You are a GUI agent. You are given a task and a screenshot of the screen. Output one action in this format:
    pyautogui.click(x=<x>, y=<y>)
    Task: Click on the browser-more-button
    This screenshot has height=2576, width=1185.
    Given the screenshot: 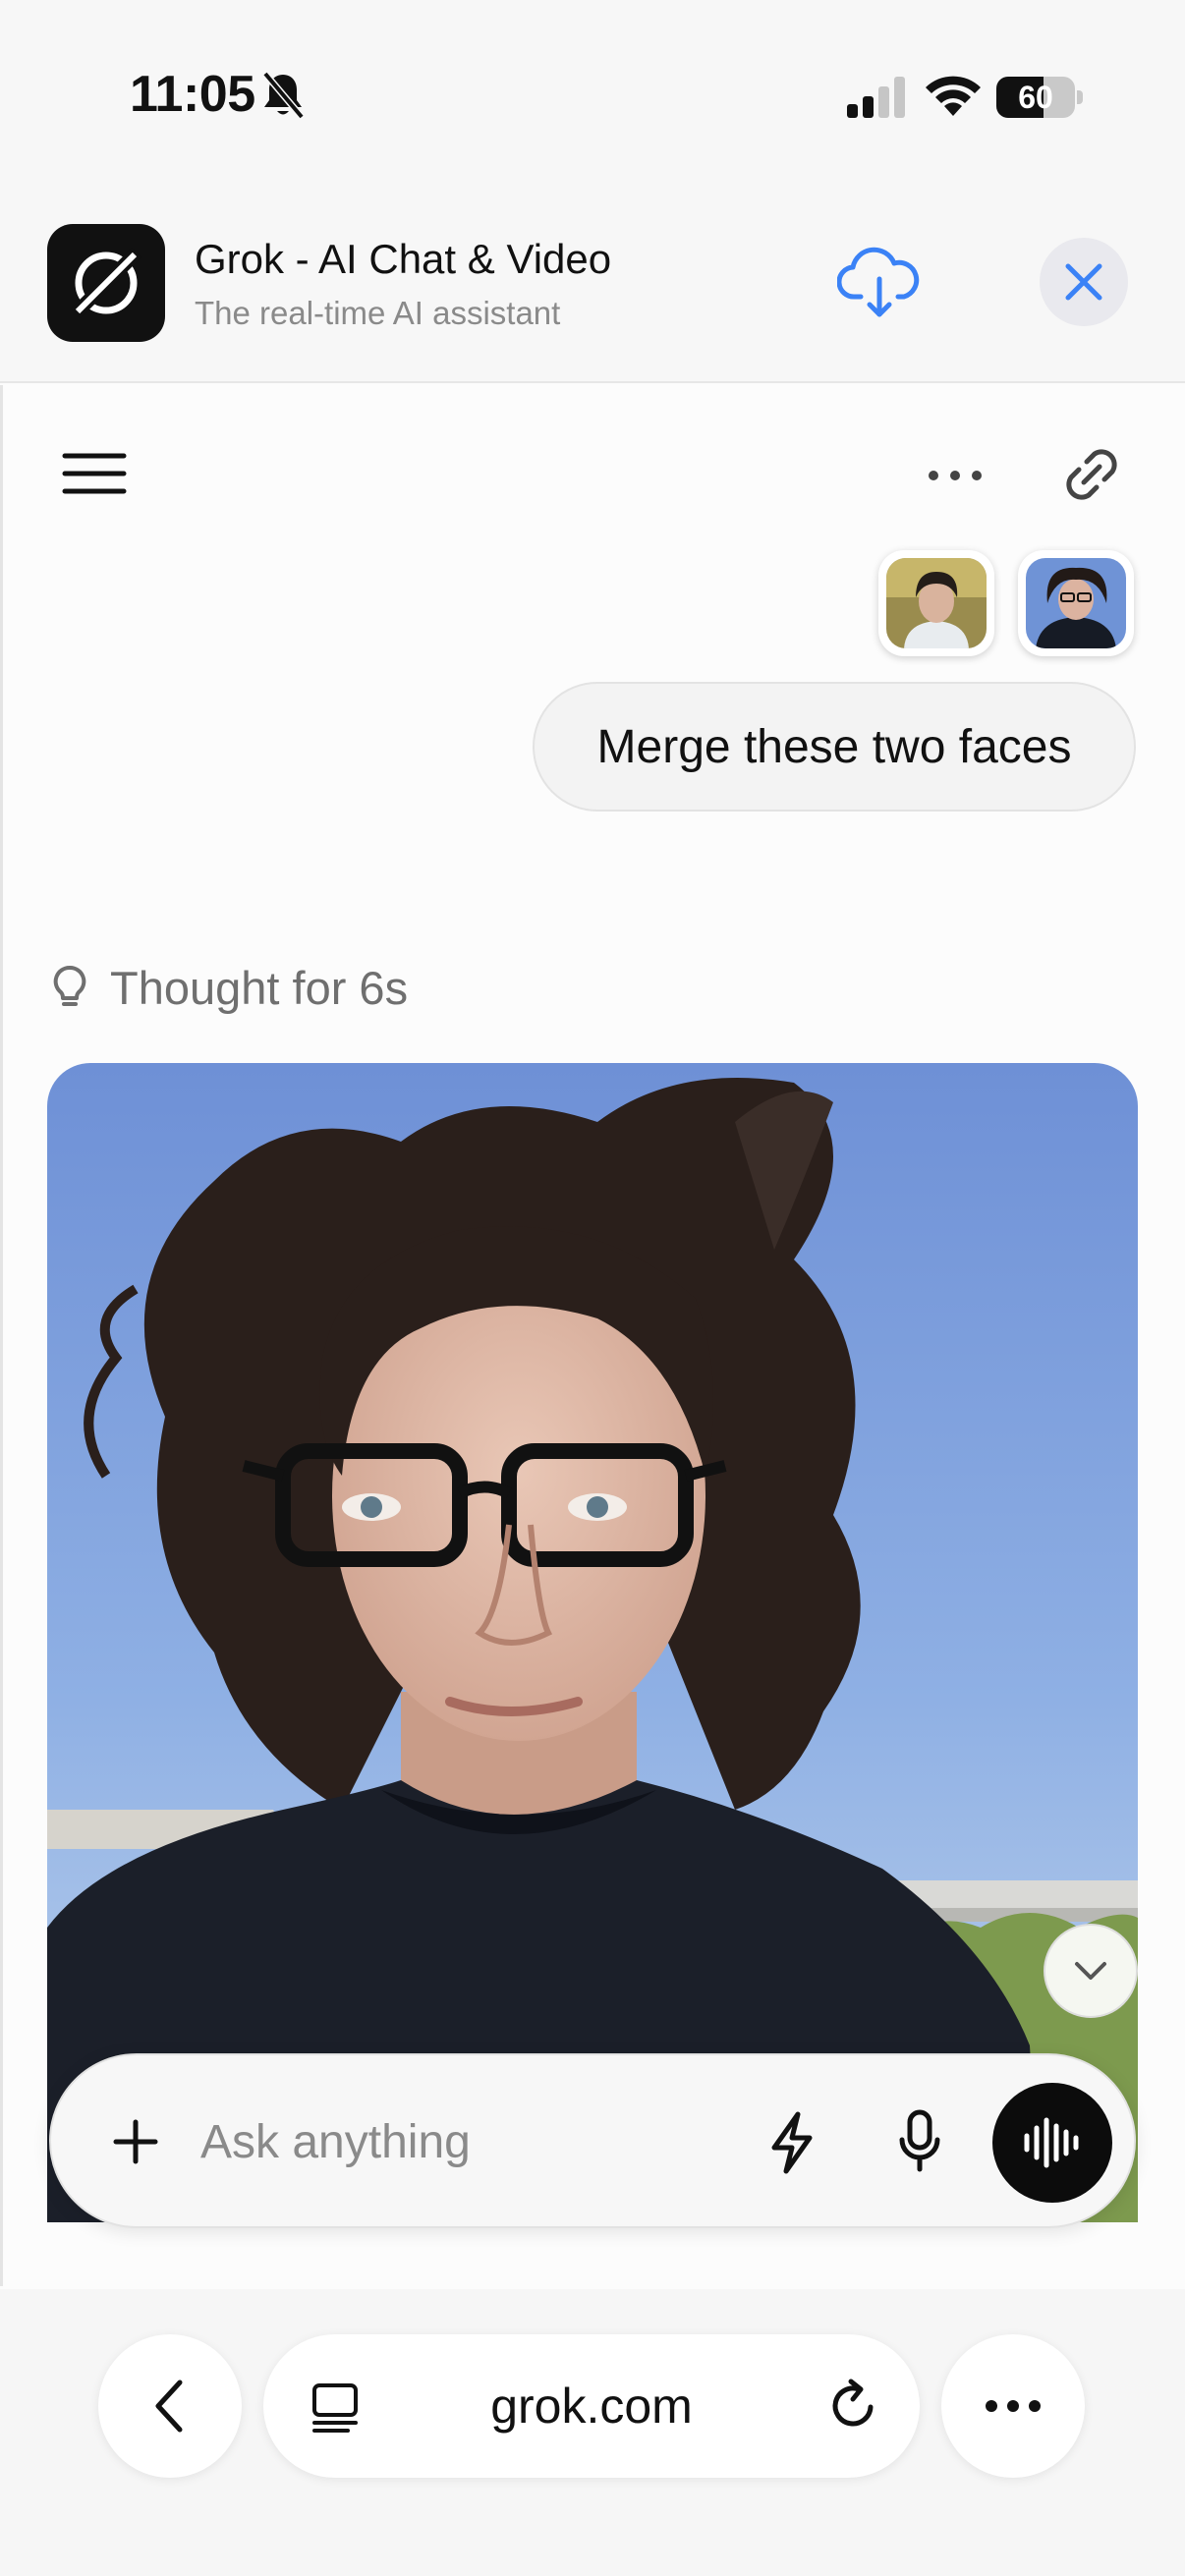 What is the action you would take?
    pyautogui.click(x=1013, y=2406)
    